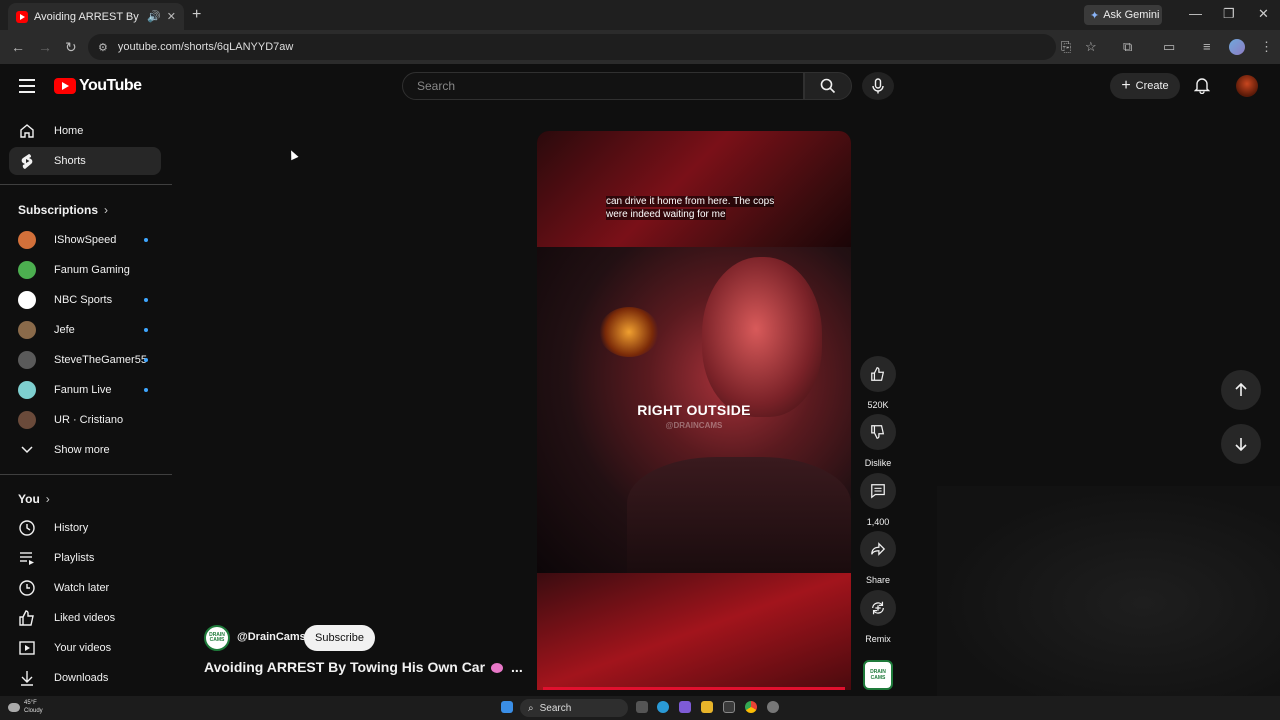 The height and width of the screenshot is (720, 1280). Describe the element at coordinates (878, 86) in the screenshot. I see `voice-search-button` at that location.